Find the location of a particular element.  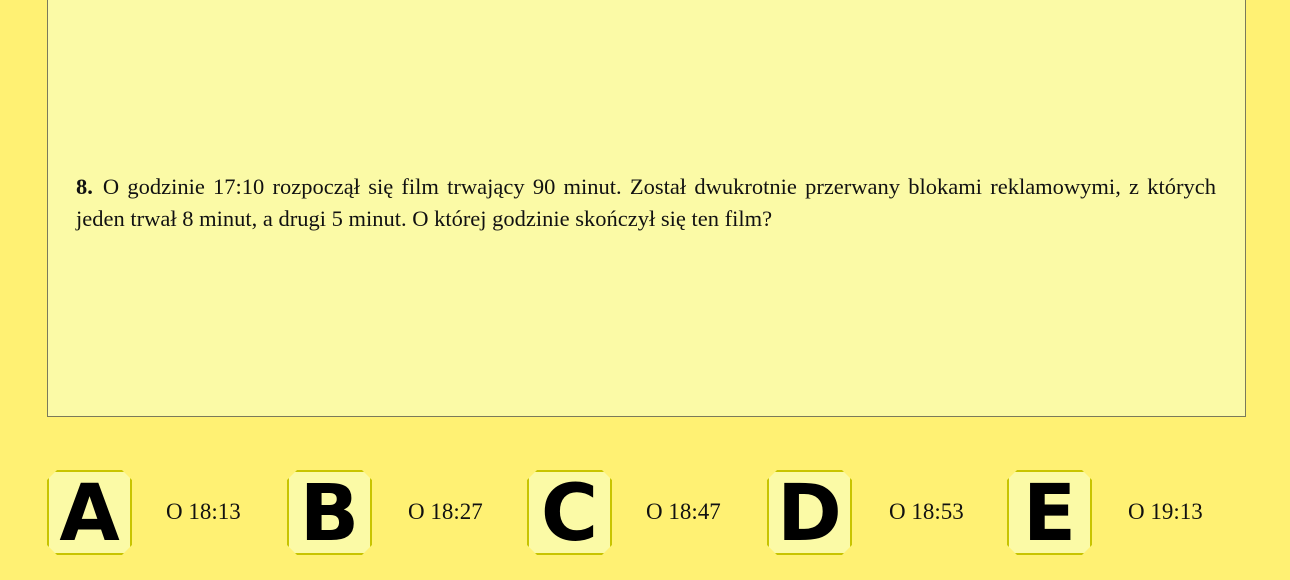

answer-option-d: D O 18:53 is located at coordinates (877, 513).